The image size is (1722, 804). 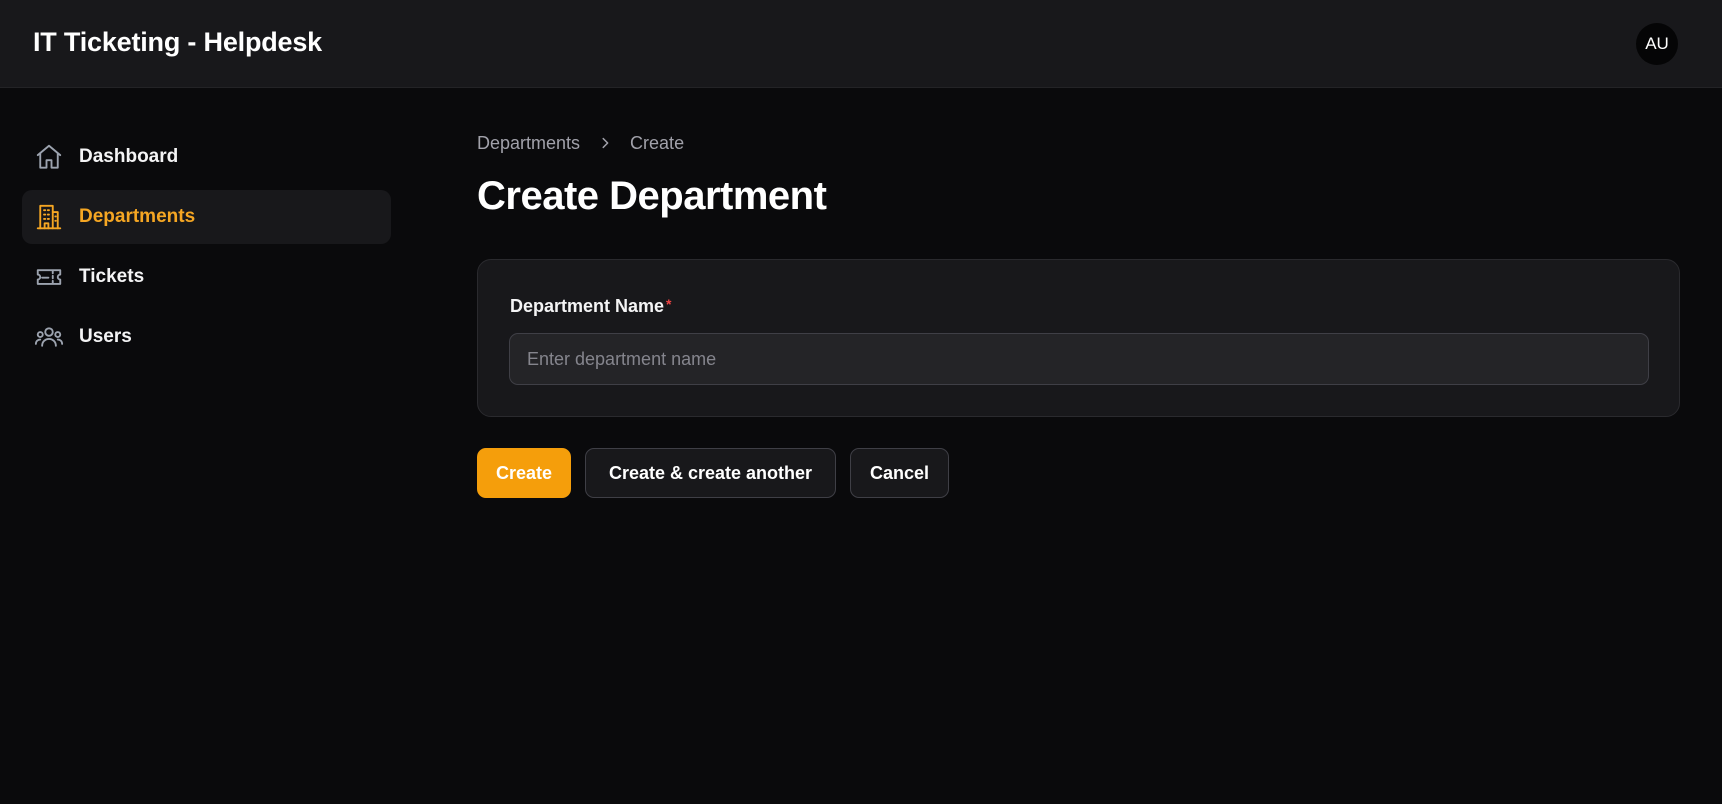 What do you see at coordinates (710, 473) in the screenshot?
I see `create-another-button: Create & create another` at bounding box center [710, 473].